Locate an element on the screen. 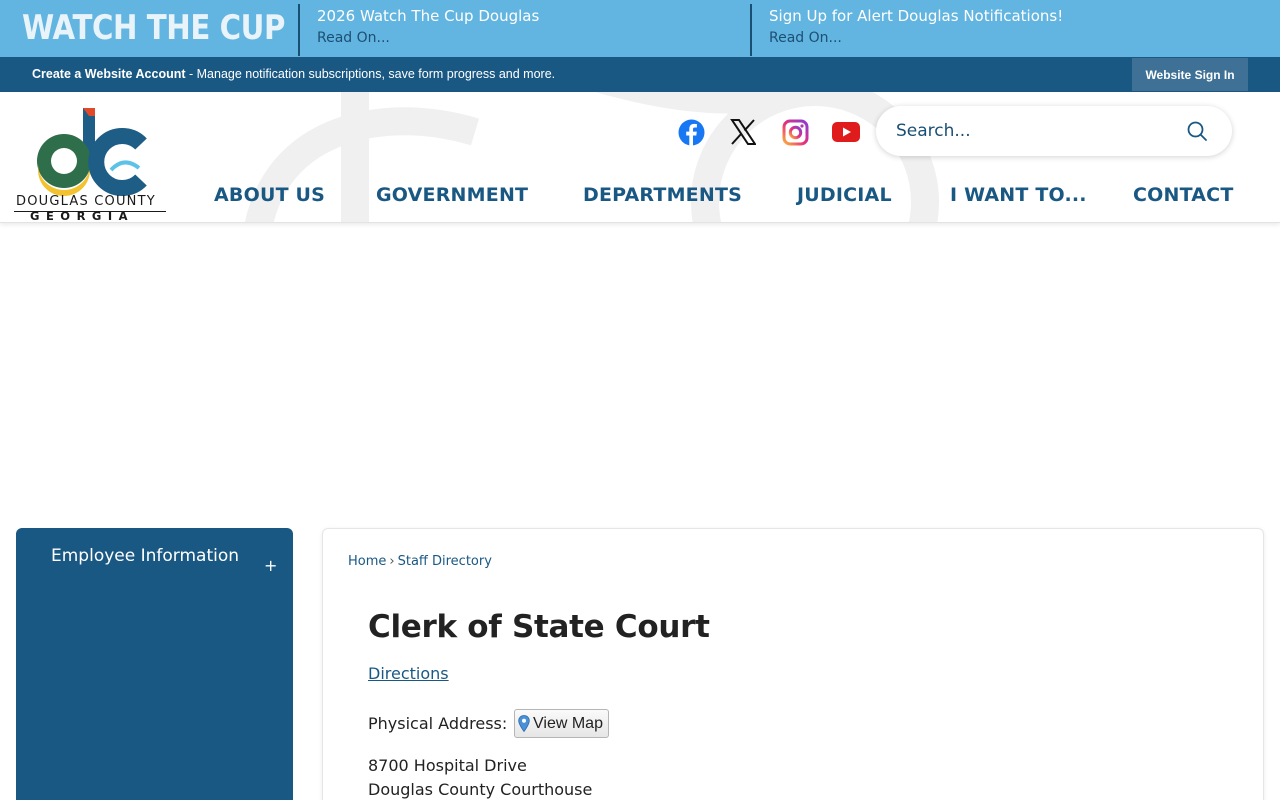 The image size is (1280, 800). youtube-icon is located at coordinates (846, 132).